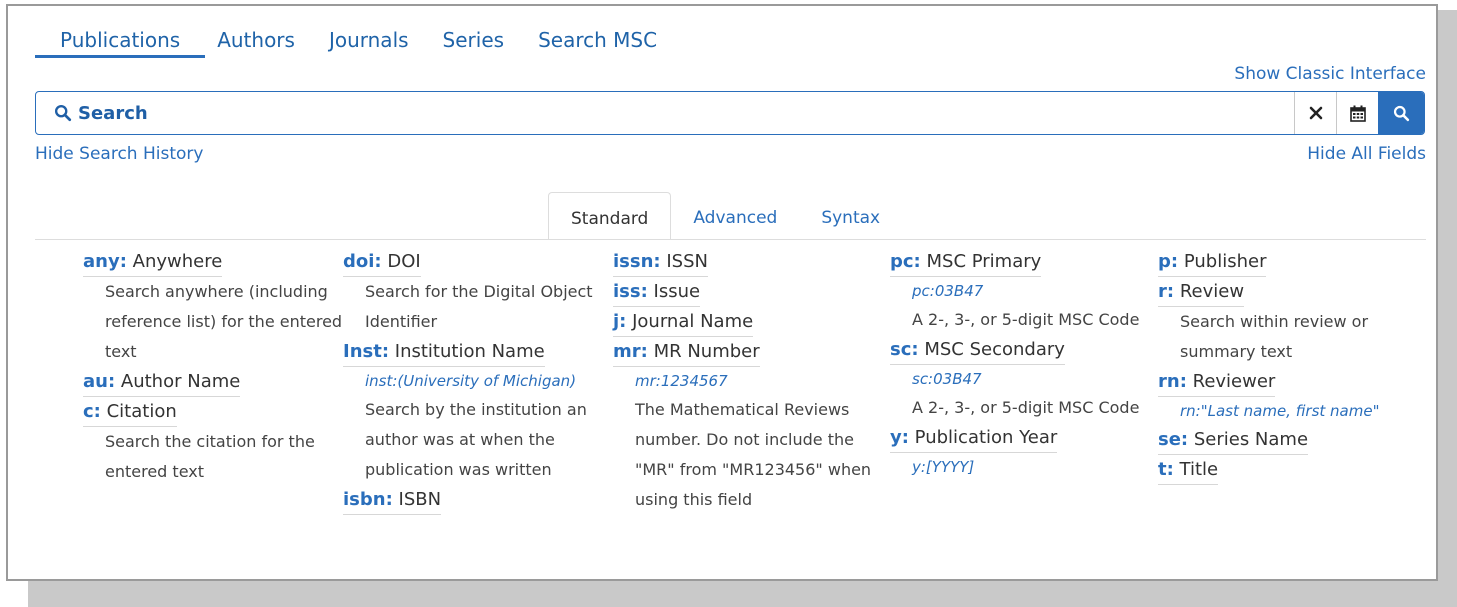 Image resolution: width=1457 pixels, height=607 pixels. I want to click on field-link-p: p: Publisher, so click(1212, 262).